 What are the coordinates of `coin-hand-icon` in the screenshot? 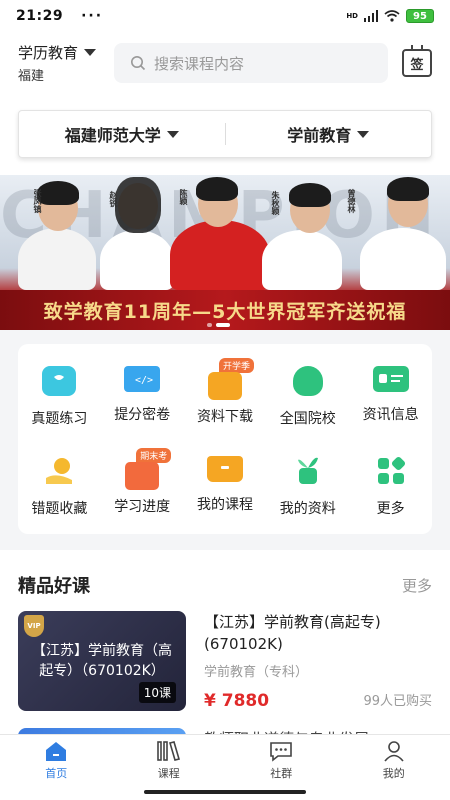 It's located at (59, 471).